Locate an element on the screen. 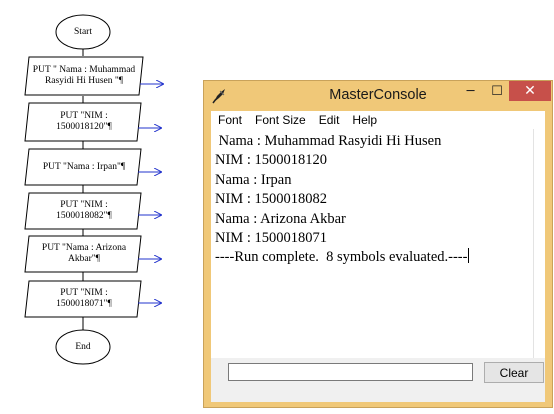 Image resolution: width=554 pixels, height=414 pixels. maximize-icon: ☐ is located at coordinates (497, 91).